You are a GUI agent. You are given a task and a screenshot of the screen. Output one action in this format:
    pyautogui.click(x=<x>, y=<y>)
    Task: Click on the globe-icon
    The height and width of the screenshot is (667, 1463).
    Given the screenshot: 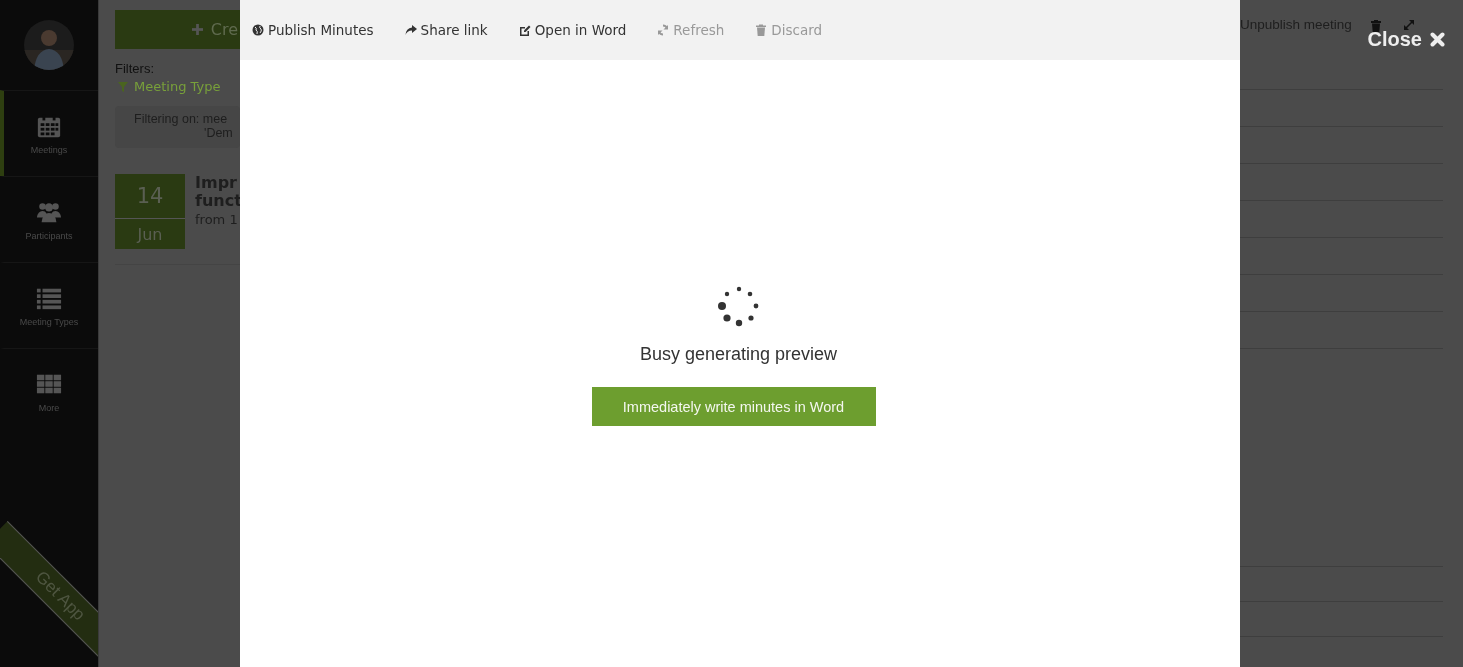 What is the action you would take?
    pyautogui.click(x=258, y=30)
    